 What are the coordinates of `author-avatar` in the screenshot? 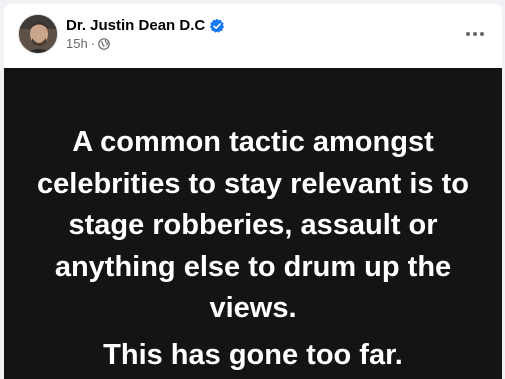 It's located at (38, 34).